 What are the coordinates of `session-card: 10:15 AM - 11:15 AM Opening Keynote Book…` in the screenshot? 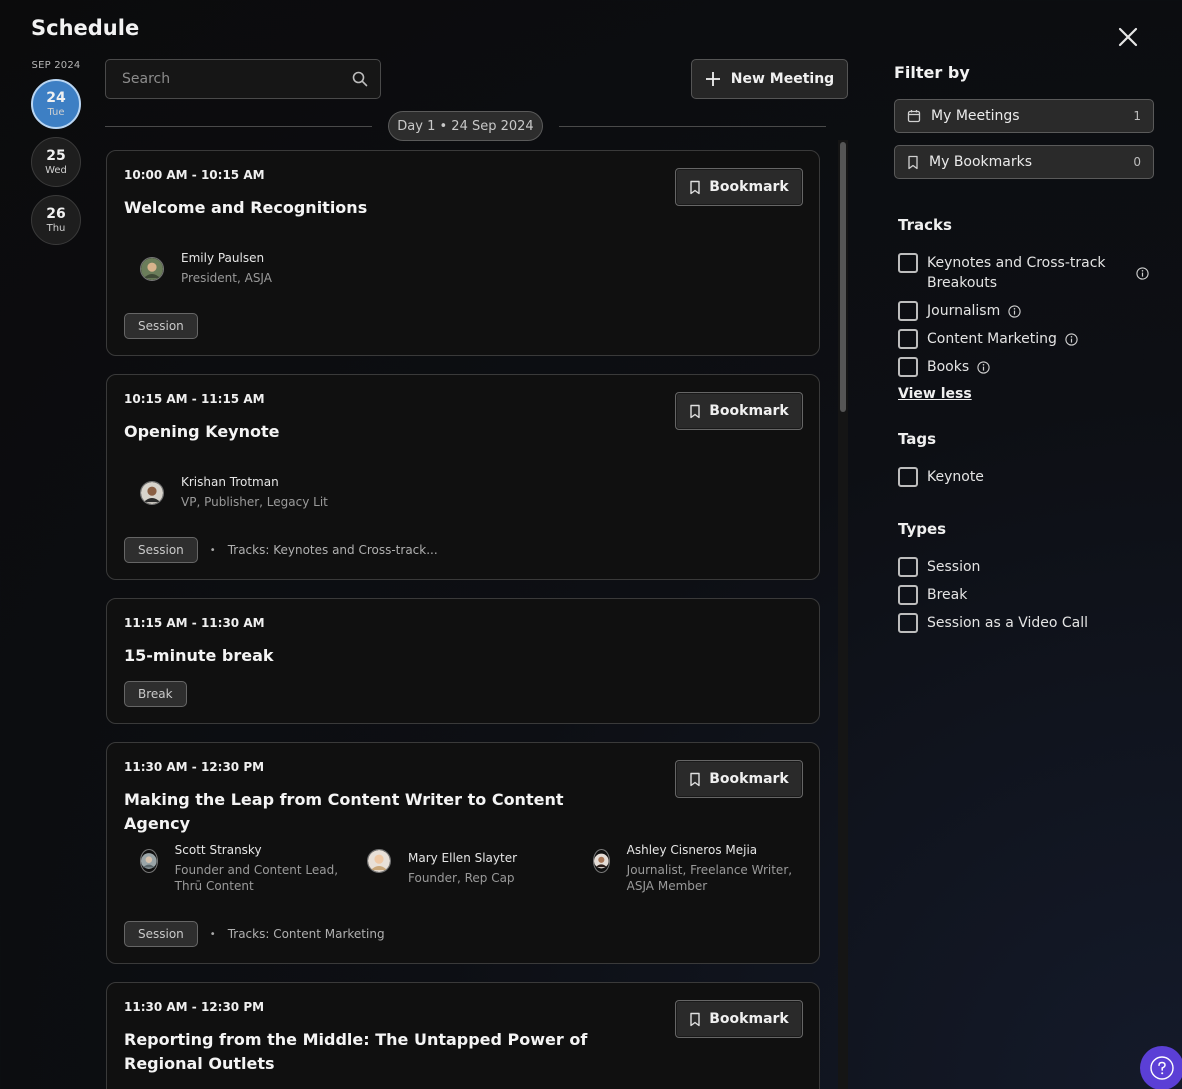 It's located at (463, 477).